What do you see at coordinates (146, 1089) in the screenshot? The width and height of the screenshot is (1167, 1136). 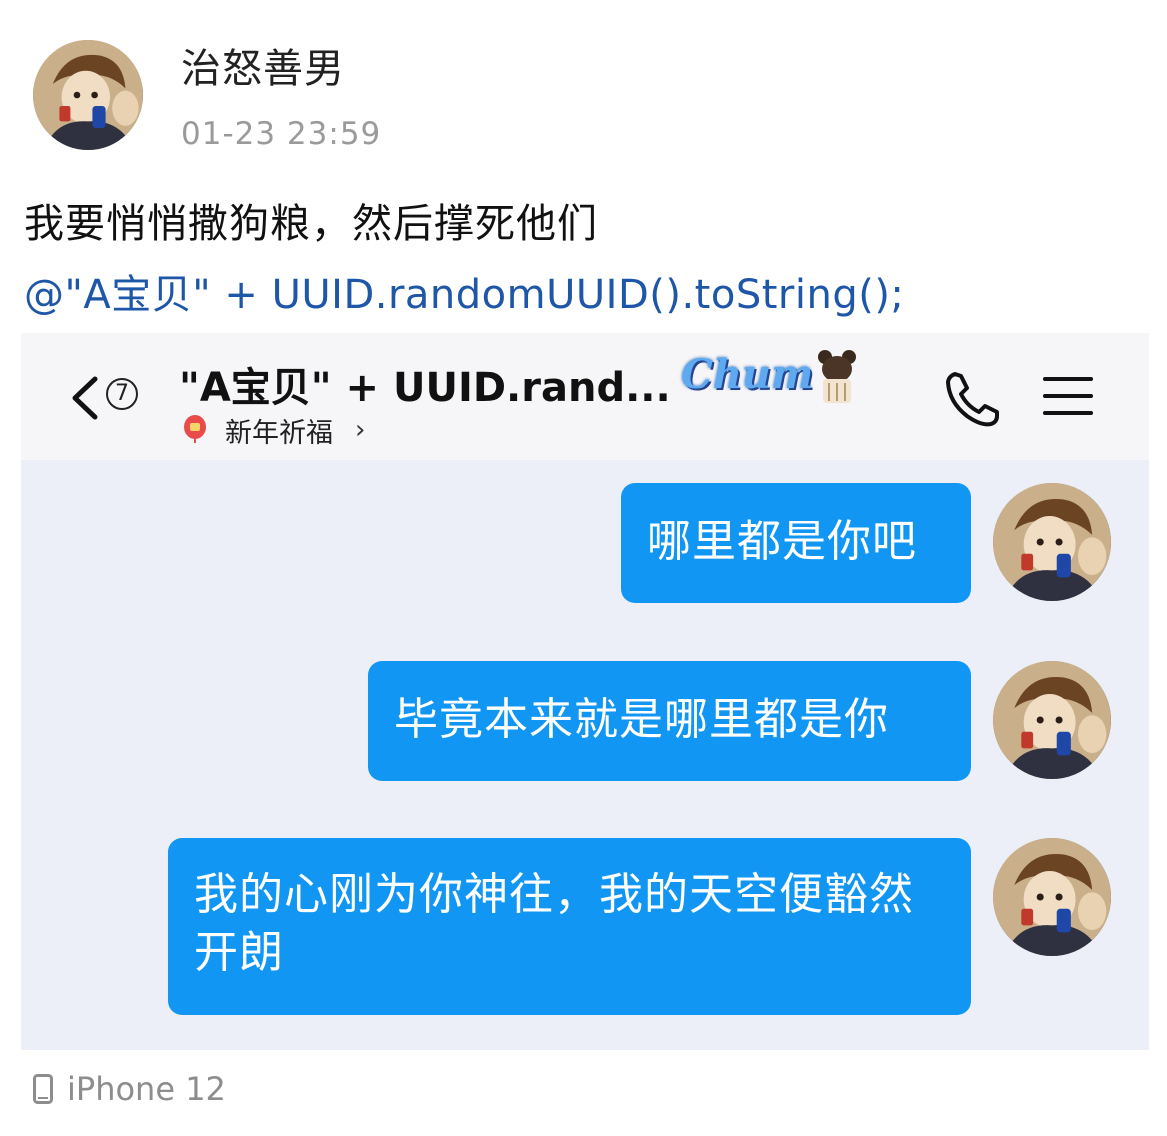 I see `device-name: iPhone 12` at bounding box center [146, 1089].